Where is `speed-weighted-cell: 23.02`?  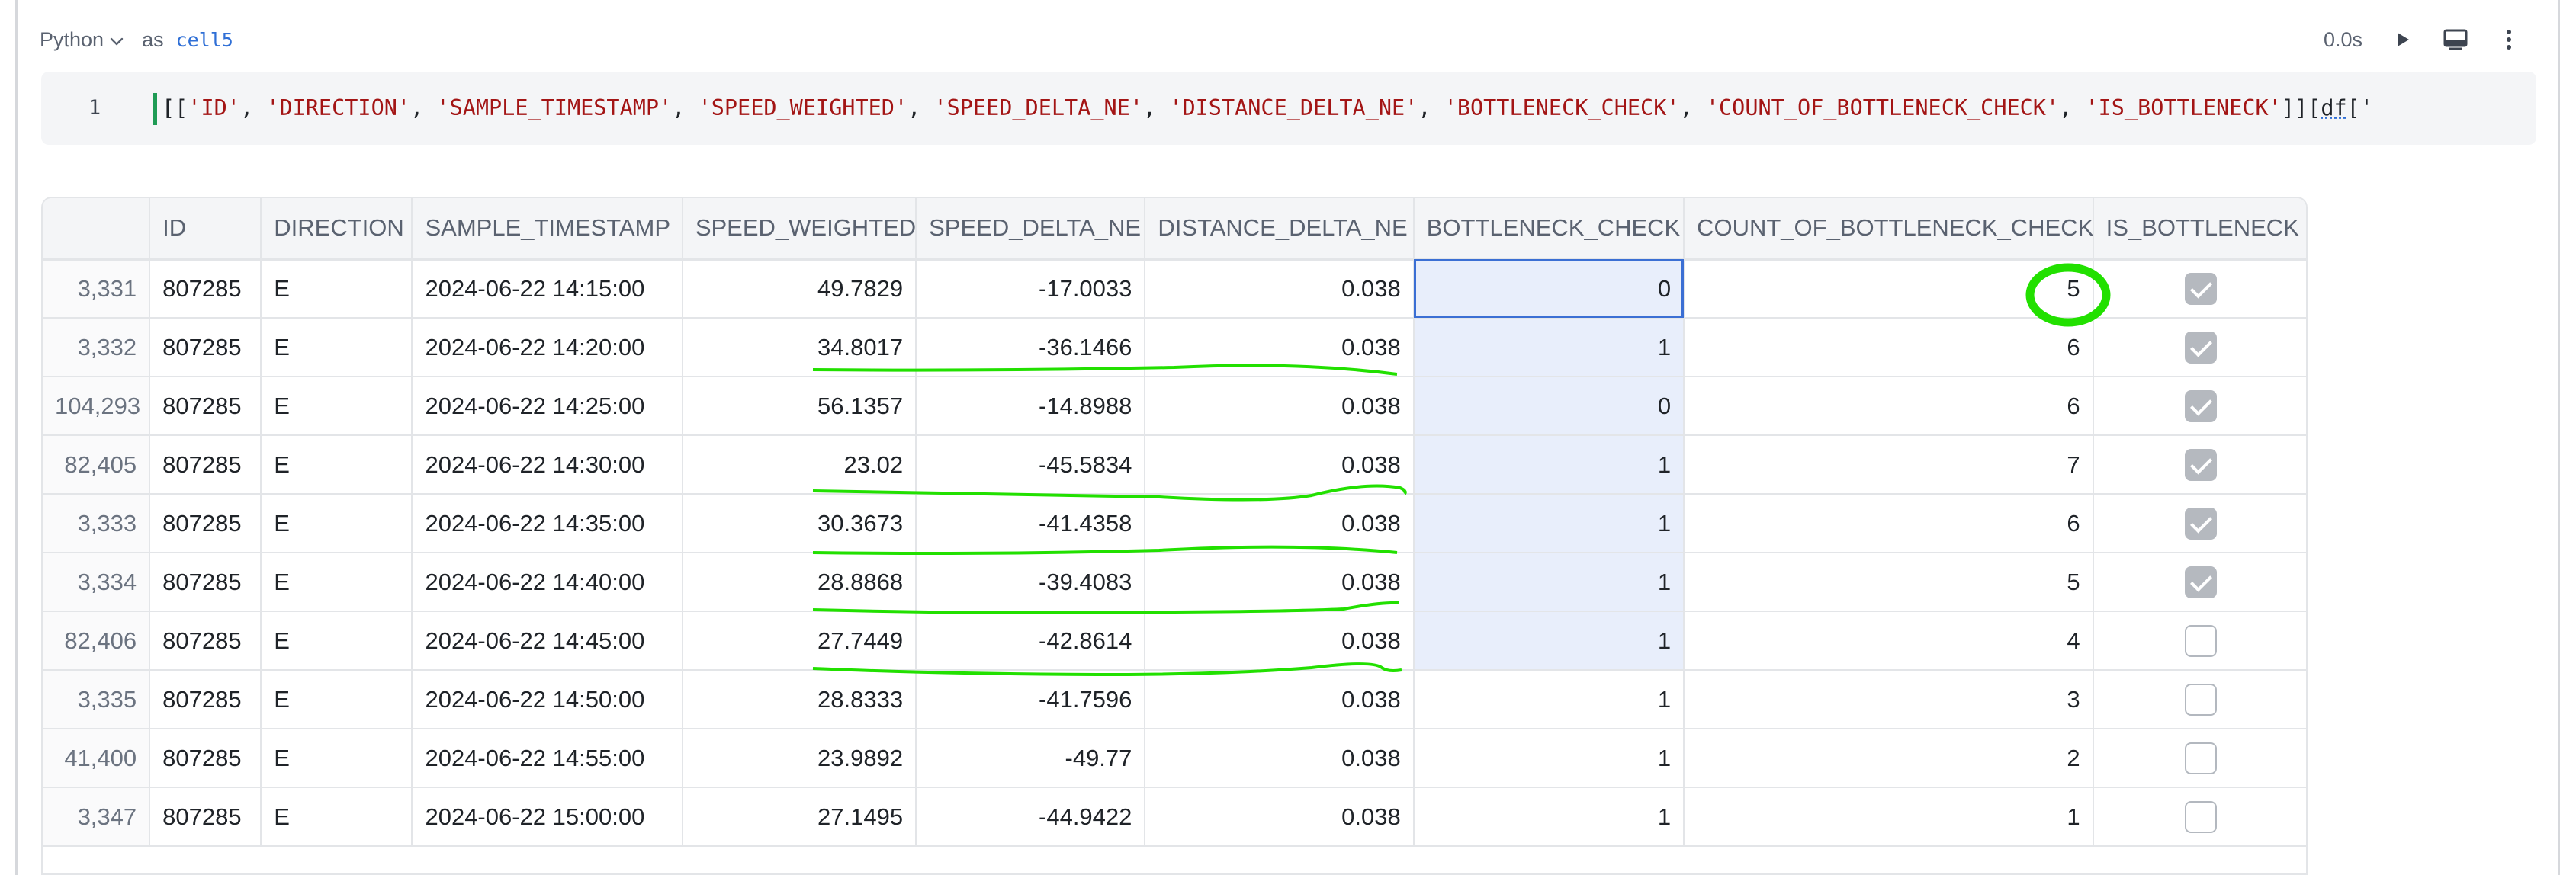 speed-weighted-cell: 23.02 is located at coordinates (799, 465).